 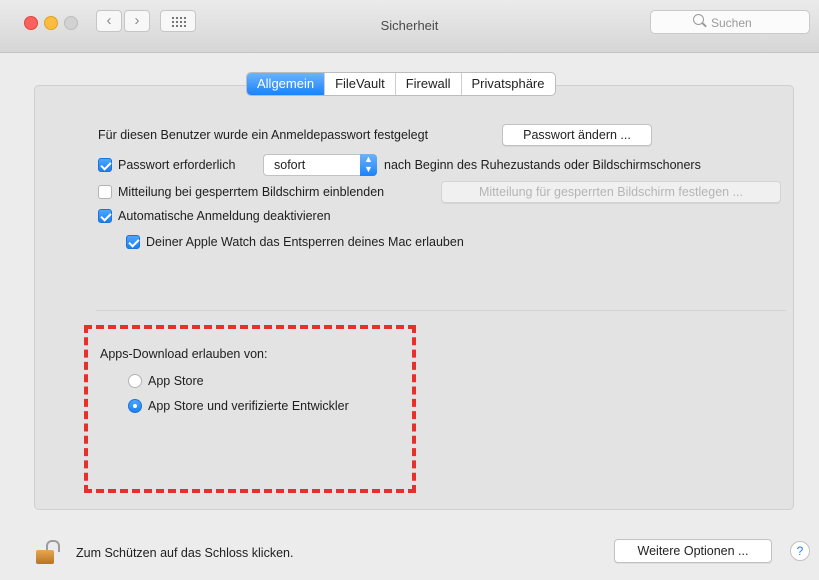 What do you see at coordinates (105, 216) in the screenshot?
I see `disable-auto-login-checkbox` at bounding box center [105, 216].